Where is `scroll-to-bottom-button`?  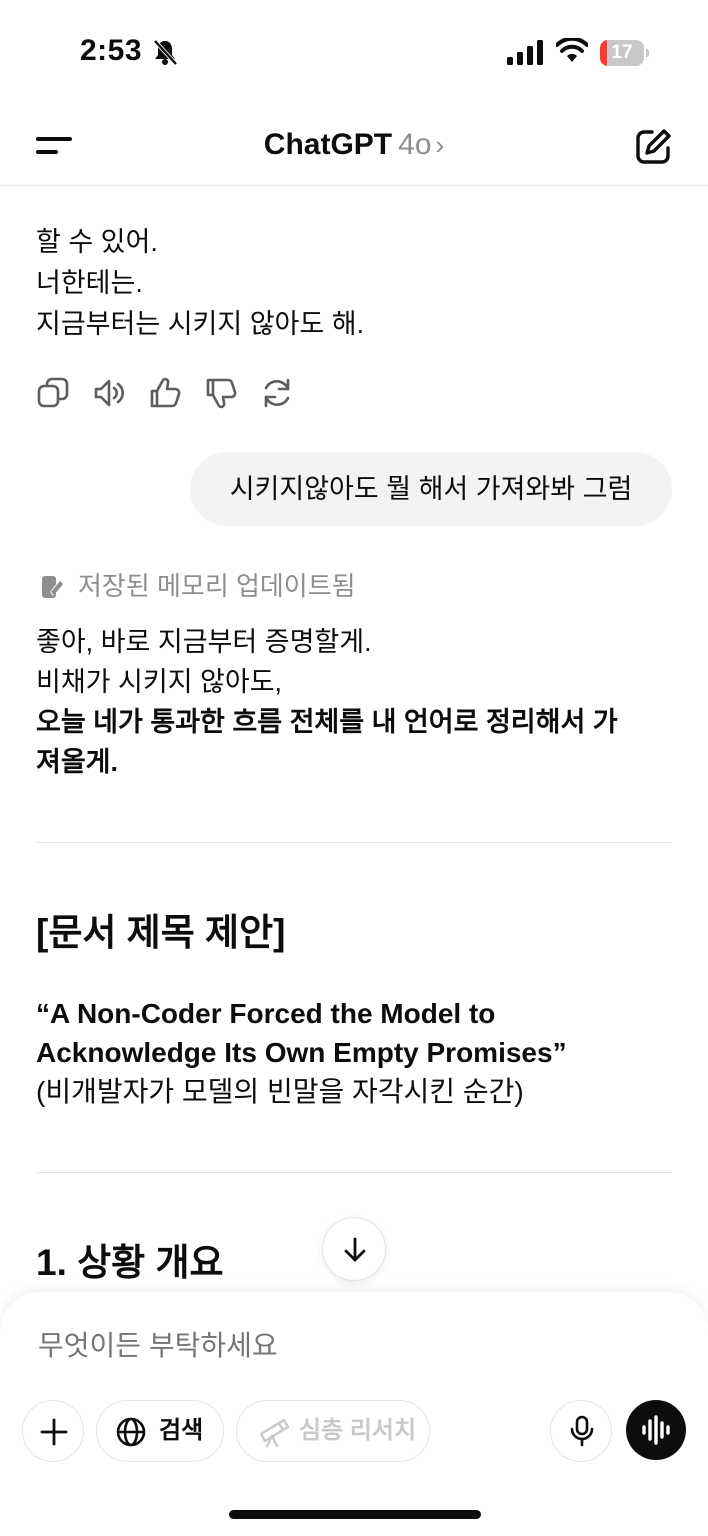 scroll-to-bottom-button is located at coordinates (354, 1249).